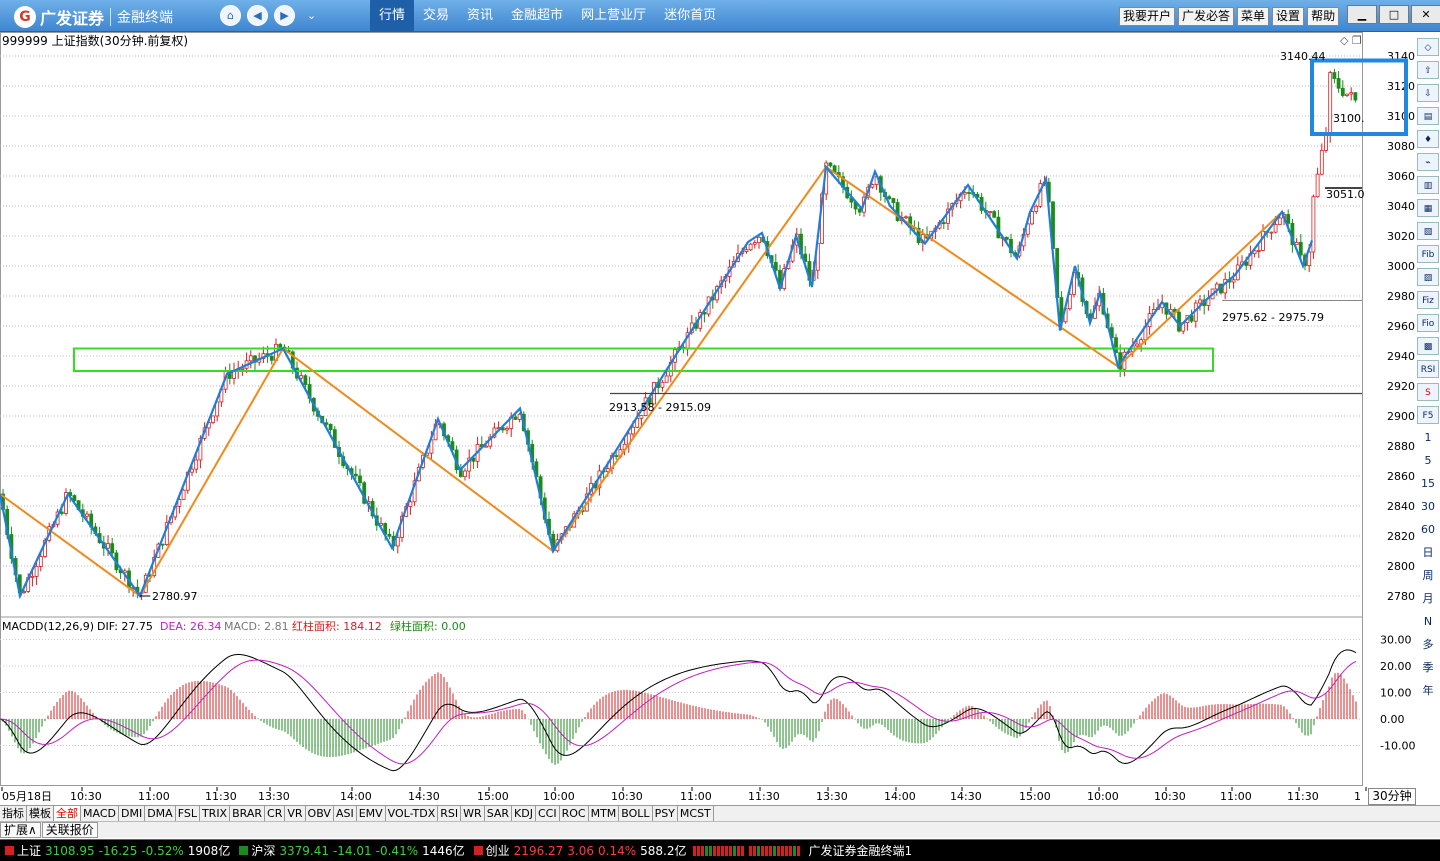  What do you see at coordinates (1428, 507) in the screenshot?
I see `right-tool-6: 30` at bounding box center [1428, 507].